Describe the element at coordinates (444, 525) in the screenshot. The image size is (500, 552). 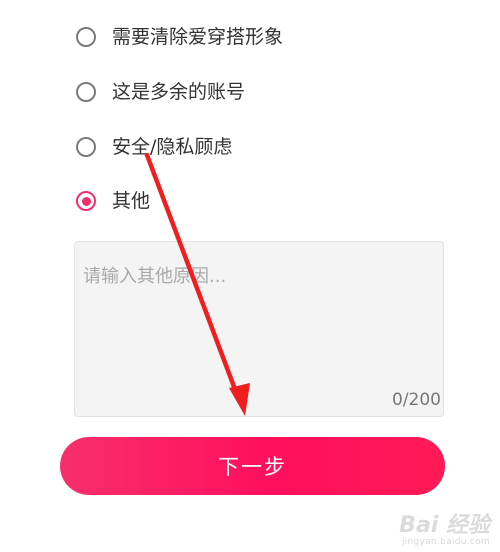
I see `watermark-logo: Bai 经验` at that location.